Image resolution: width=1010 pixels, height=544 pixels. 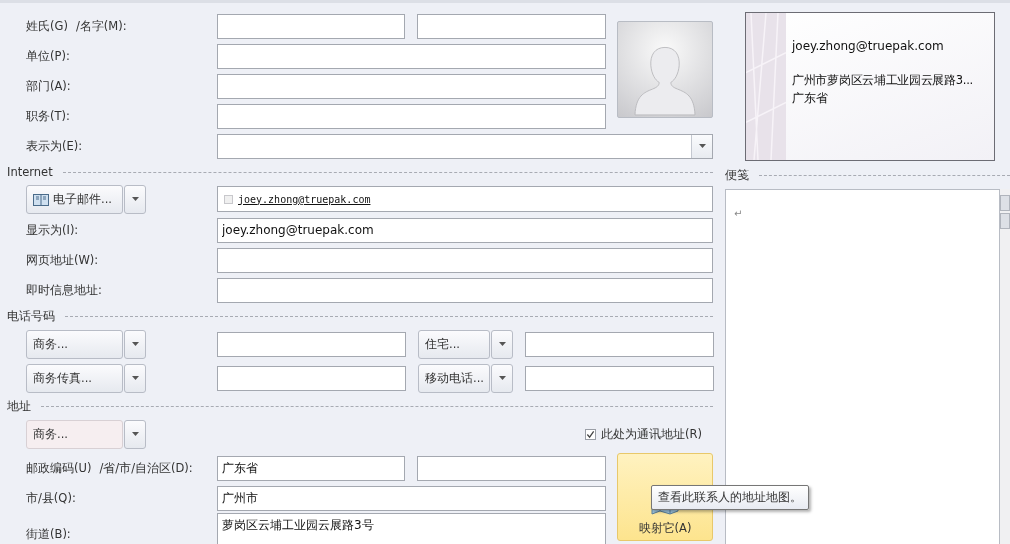 I want to click on field-label: 市/县(Q):, so click(x=51, y=498).